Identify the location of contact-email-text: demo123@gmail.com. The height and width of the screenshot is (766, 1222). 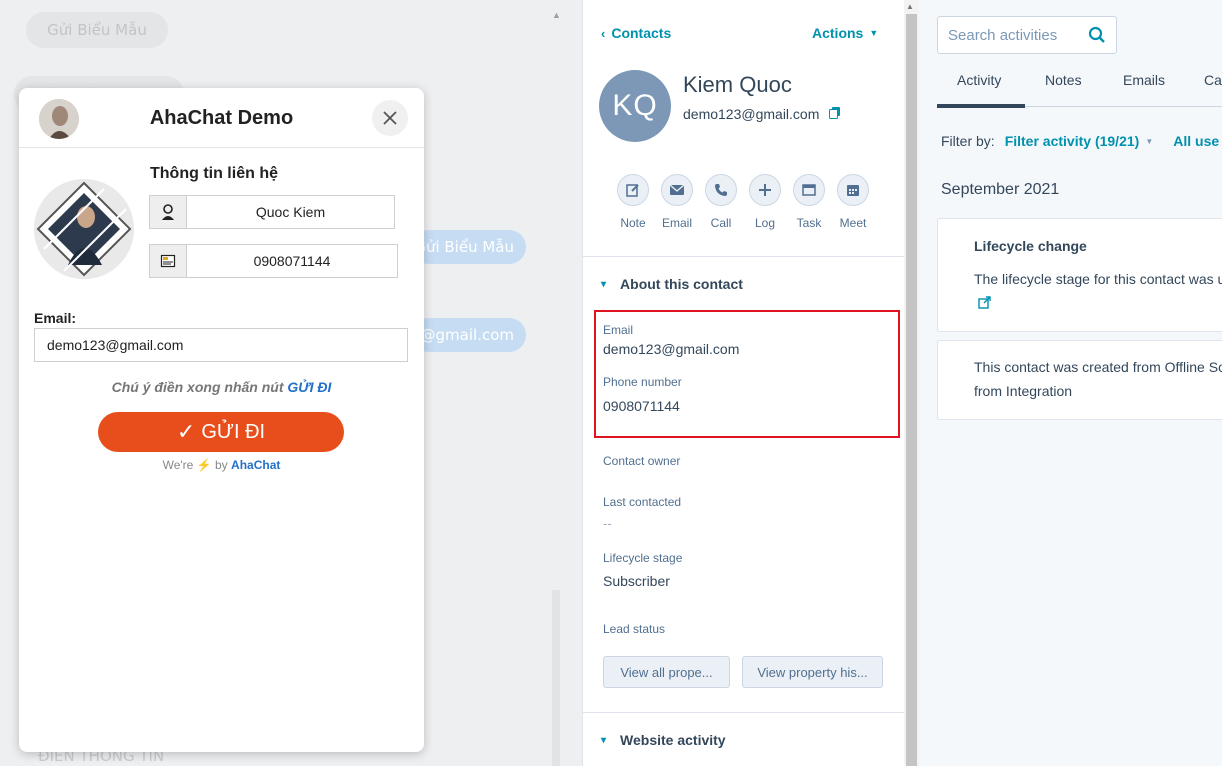
(751, 114).